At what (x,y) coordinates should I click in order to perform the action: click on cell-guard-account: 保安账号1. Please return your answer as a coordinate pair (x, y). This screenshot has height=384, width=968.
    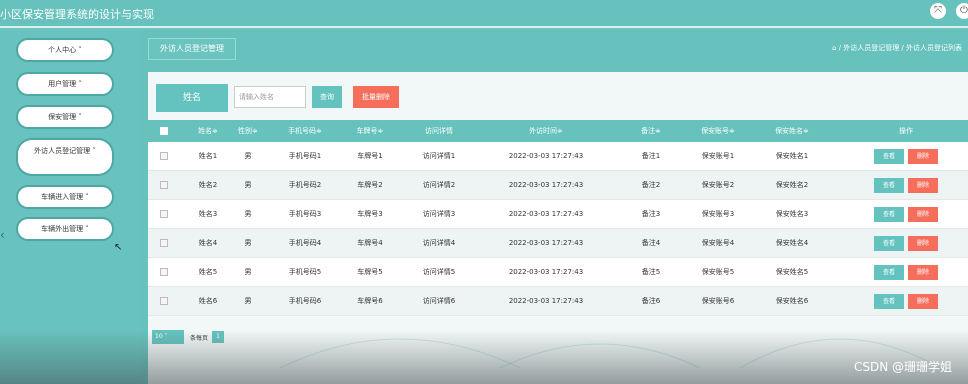
    Looking at the image, I should click on (718, 156).